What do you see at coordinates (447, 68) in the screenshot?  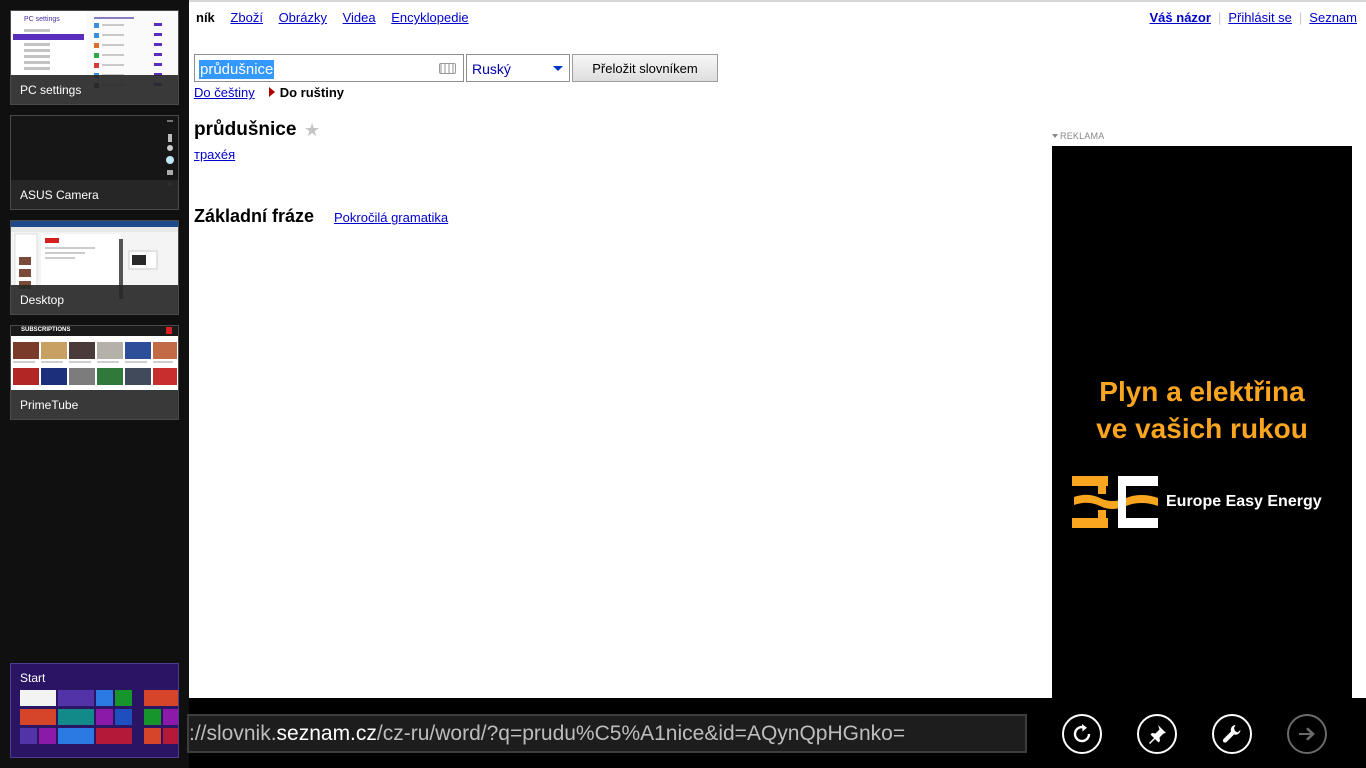 I see `keyboard-icon` at bounding box center [447, 68].